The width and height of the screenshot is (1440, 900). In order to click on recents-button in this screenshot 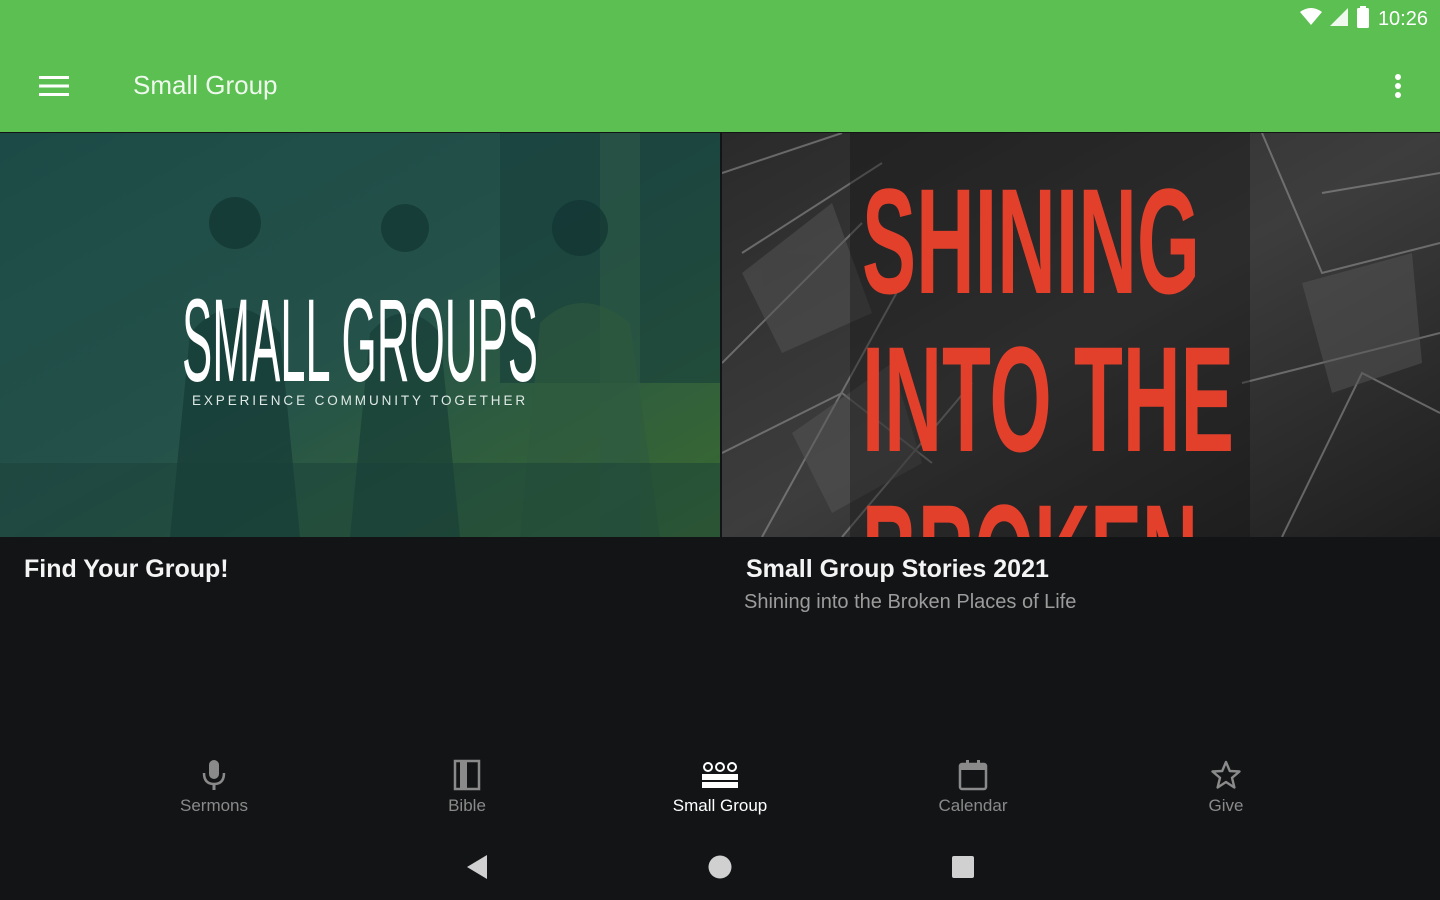, I will do `click(963, 867)`.